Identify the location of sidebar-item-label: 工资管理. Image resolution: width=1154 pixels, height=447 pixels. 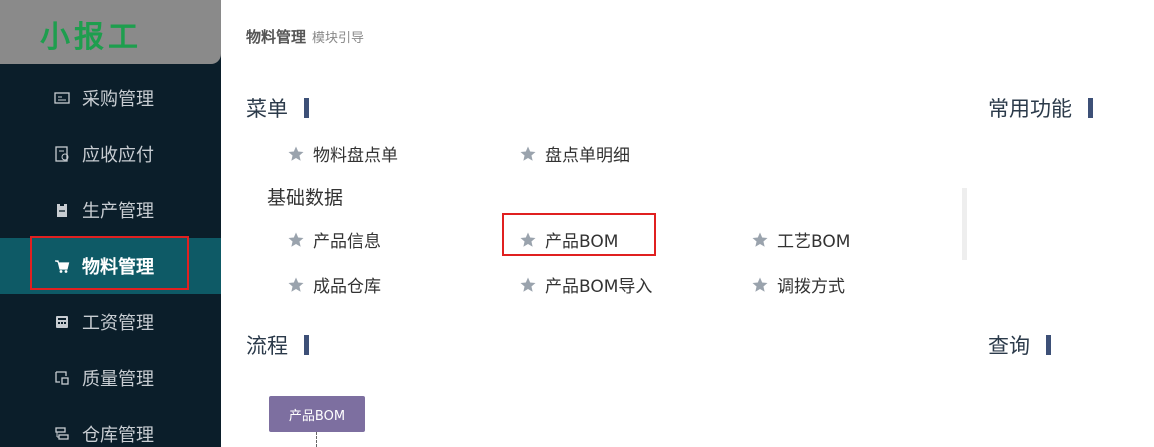
(118, 323).